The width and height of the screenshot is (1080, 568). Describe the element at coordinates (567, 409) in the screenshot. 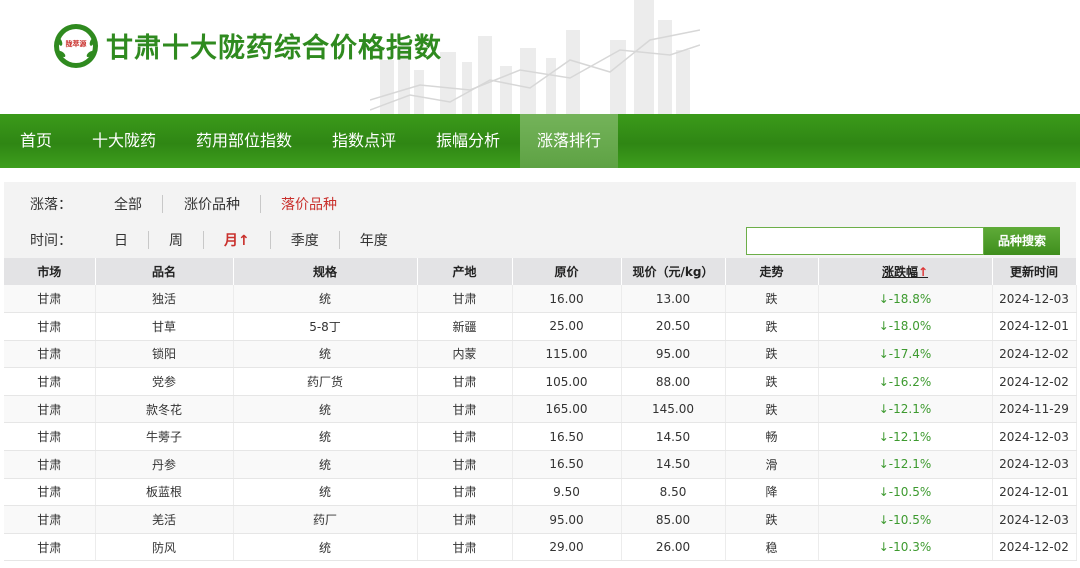

I see `cell-original-price: 165.00` at that location.